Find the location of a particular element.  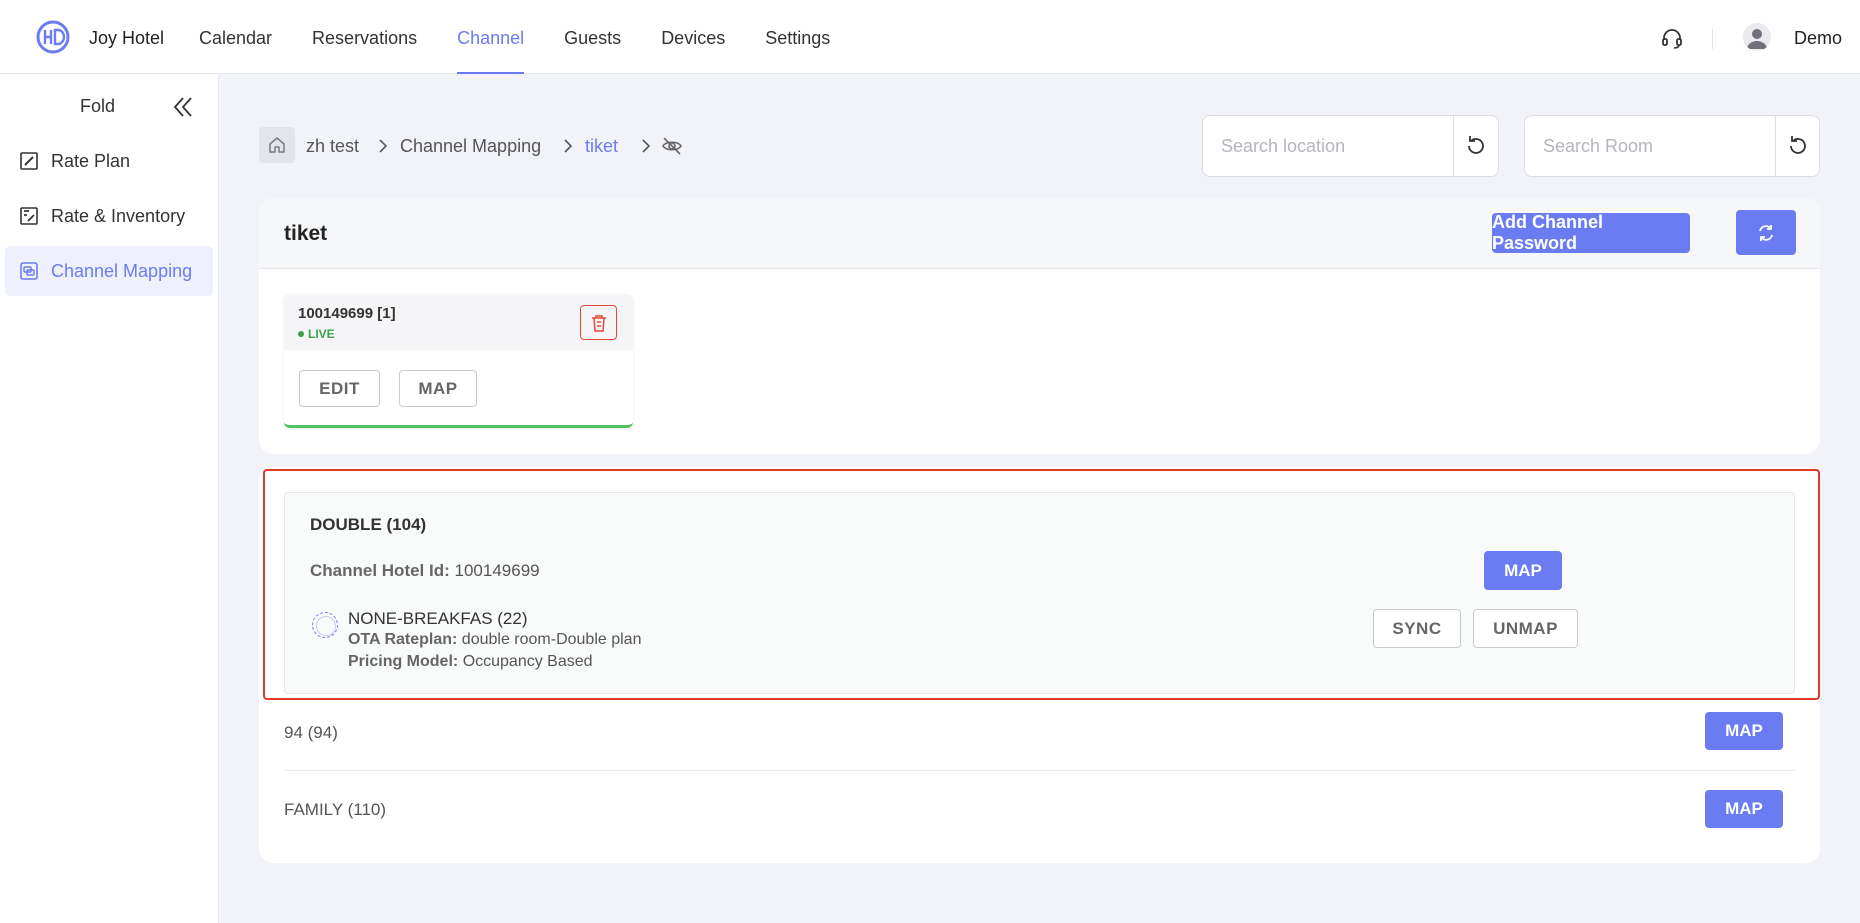

nav-calendar: Calendar is located at coordinates (235, 37).